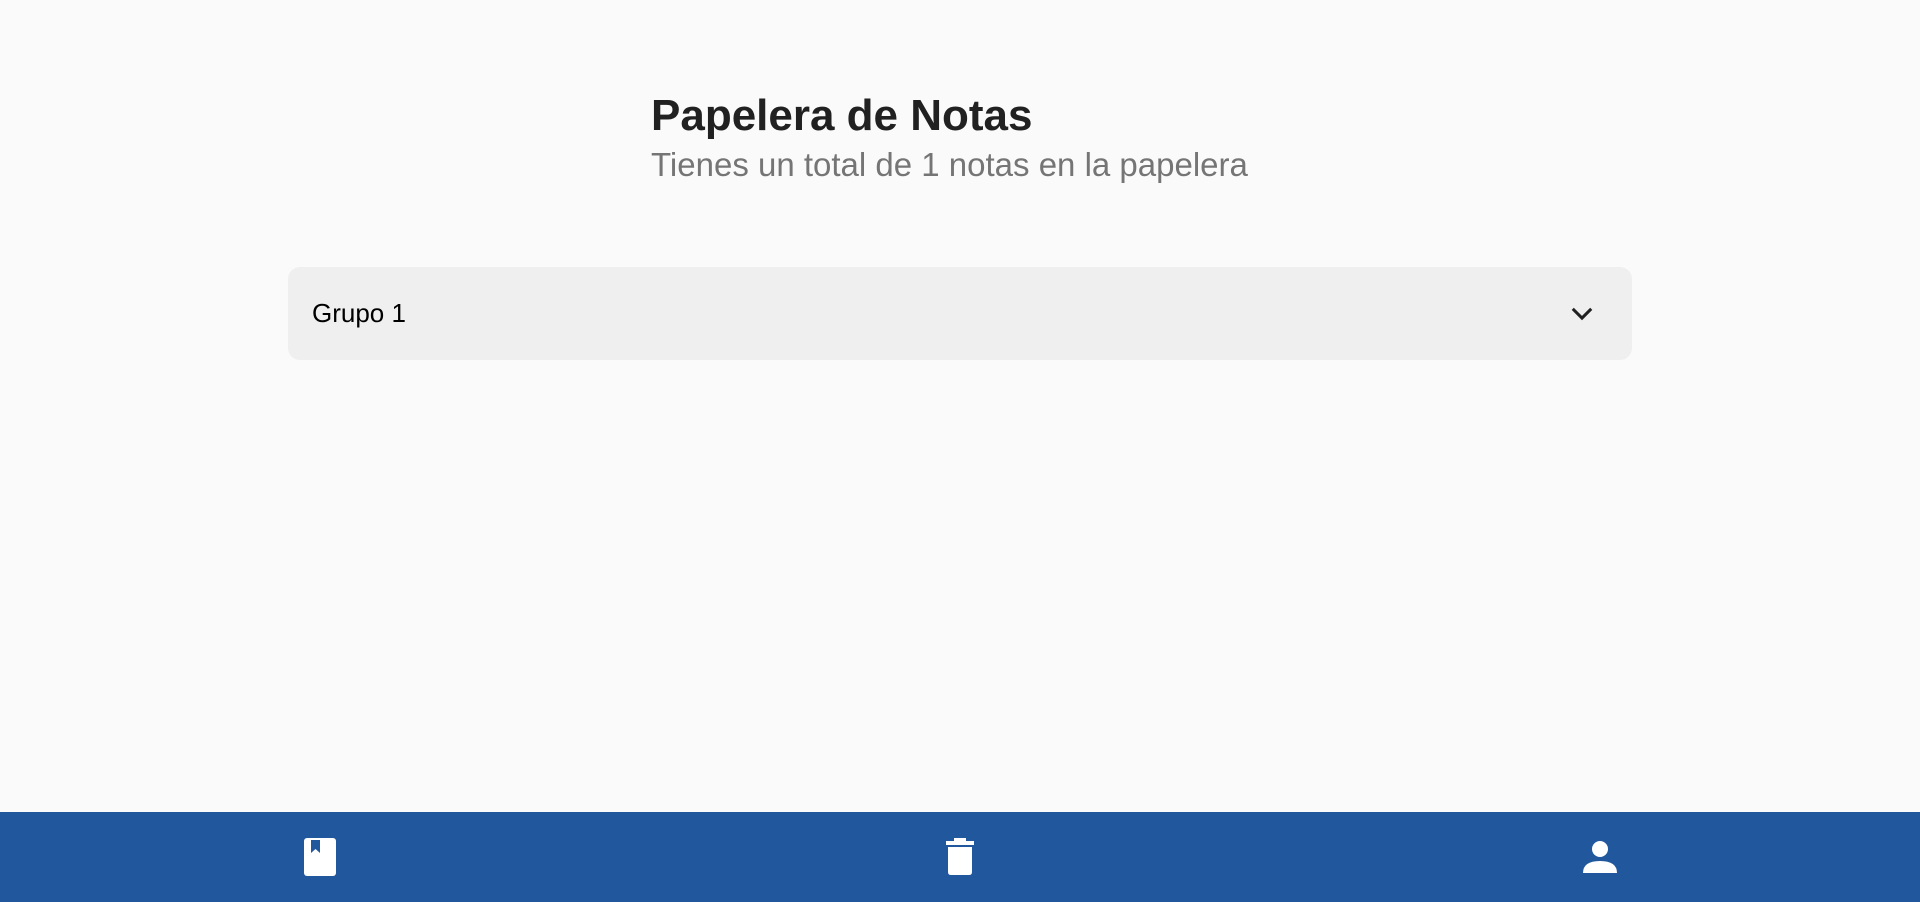 The height and width of the screenshot is (902, 1920). What do you see at coordinates (960, 313) in the screenshot?
I see `group-expansion-panel: Grupo 1` at bounding box center [960, 313].